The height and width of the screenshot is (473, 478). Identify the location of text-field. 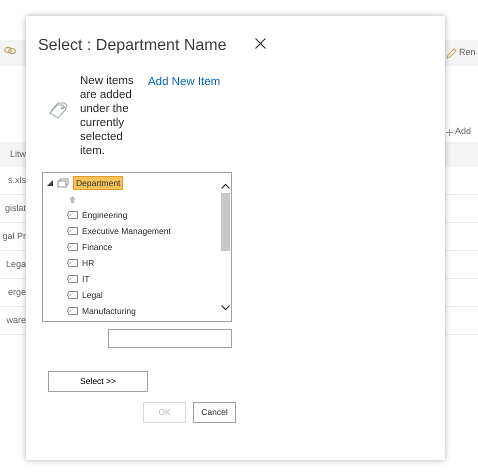
(170, 338).